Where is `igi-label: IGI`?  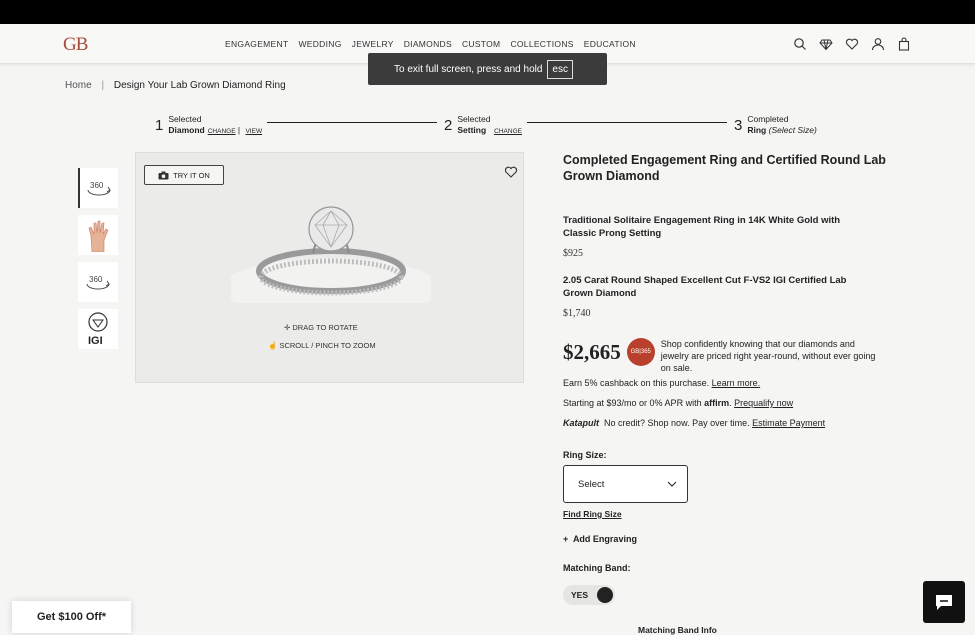 igi-label: IGI is located at coordinates (95, 341).